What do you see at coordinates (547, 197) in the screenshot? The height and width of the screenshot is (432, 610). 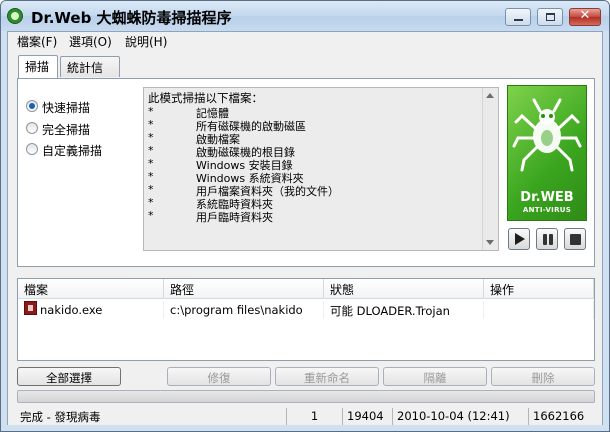 I see `logo-brand-text: Dr.WEB` at bounding box center [547, 197].